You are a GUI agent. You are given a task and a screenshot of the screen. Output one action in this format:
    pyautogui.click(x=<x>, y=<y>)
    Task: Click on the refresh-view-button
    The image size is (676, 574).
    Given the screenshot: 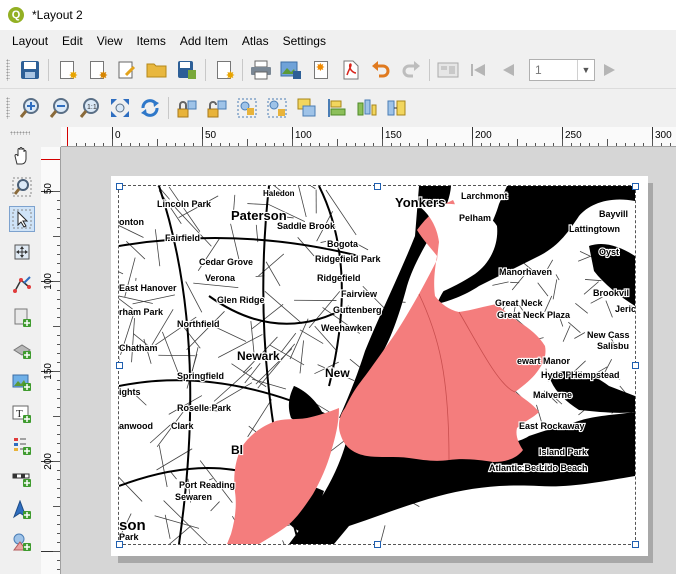 What is the action you would take?
    pyautogui.click(x=150, y=108)
    